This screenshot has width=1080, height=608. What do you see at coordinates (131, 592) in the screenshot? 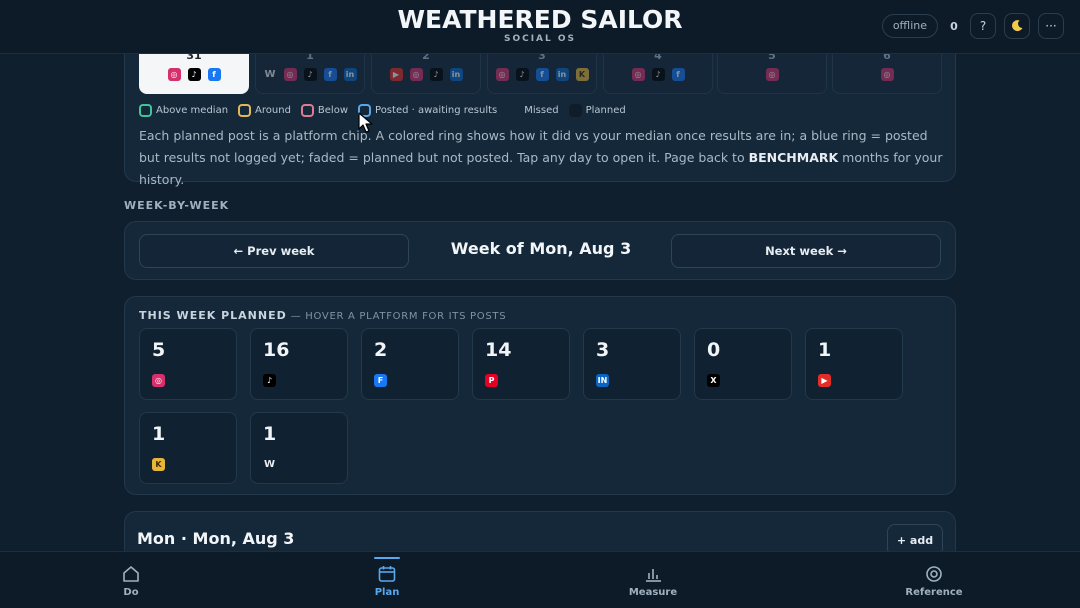
I see `nav-label: Do` at bounding box center [131, 592].